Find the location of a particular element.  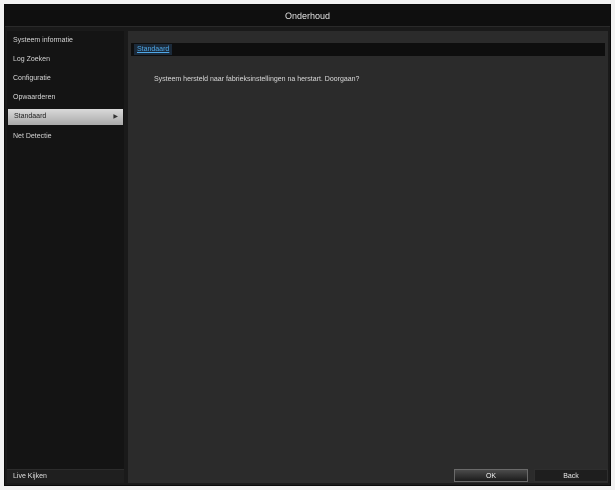

sidebar-item-label: Standaard is located at coordinates (30, 116).